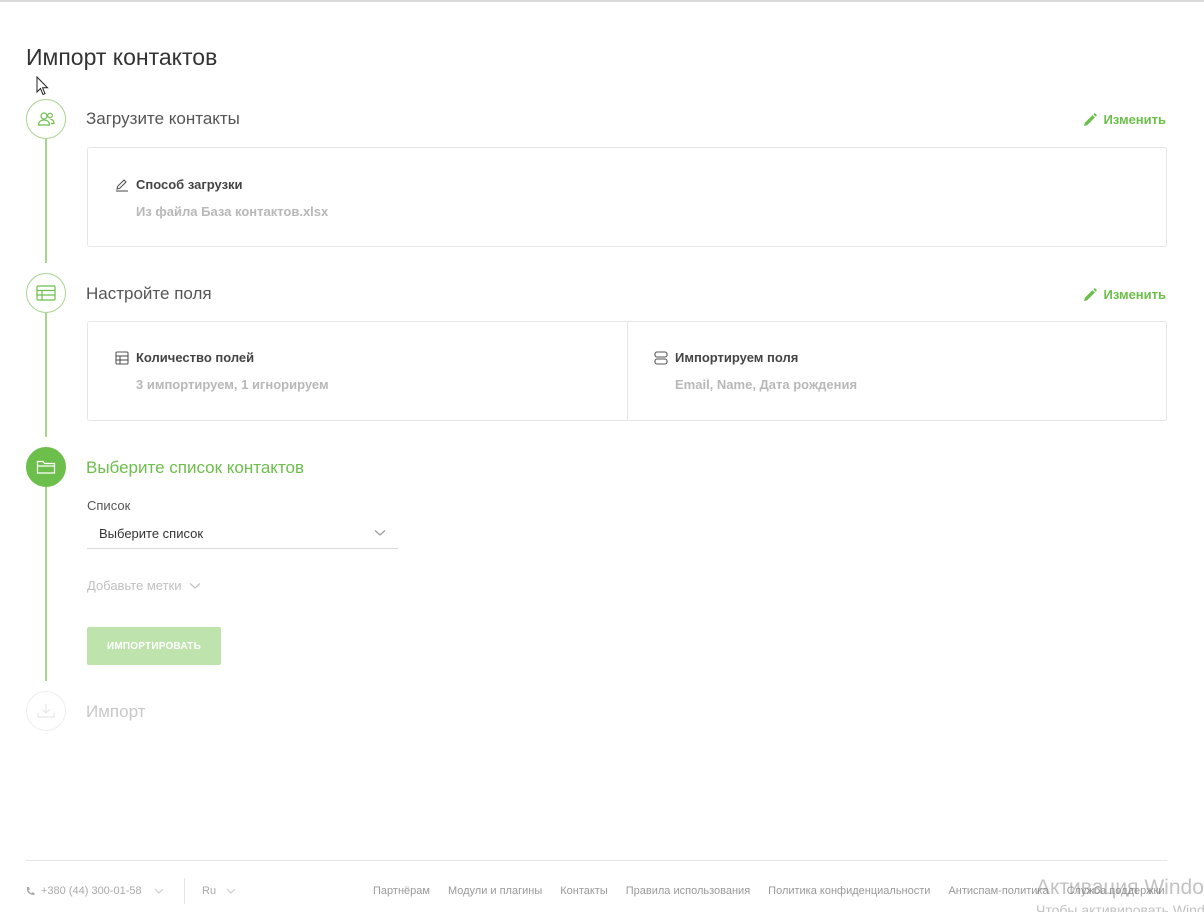 Image resolution: width=1204 pixels, height=912 pixels. Describe the element at coordinates (495, 891) in the screenshot. I see `footer-link-modules: Модули и плагины` at that location.